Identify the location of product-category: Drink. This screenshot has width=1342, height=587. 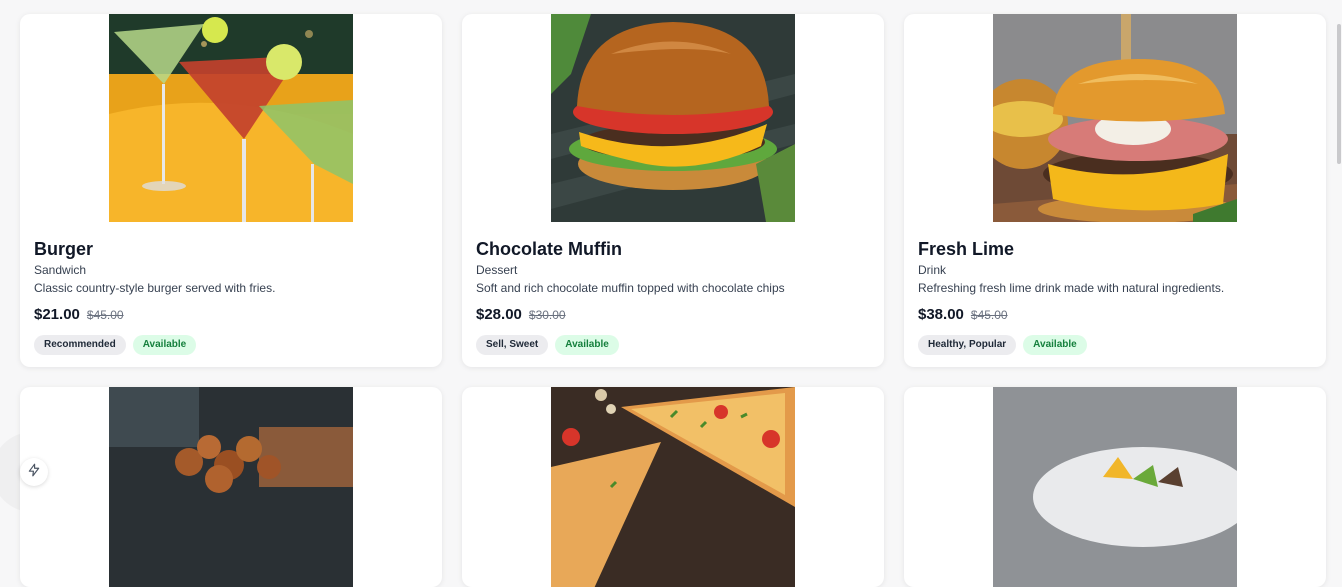
(932, 270).